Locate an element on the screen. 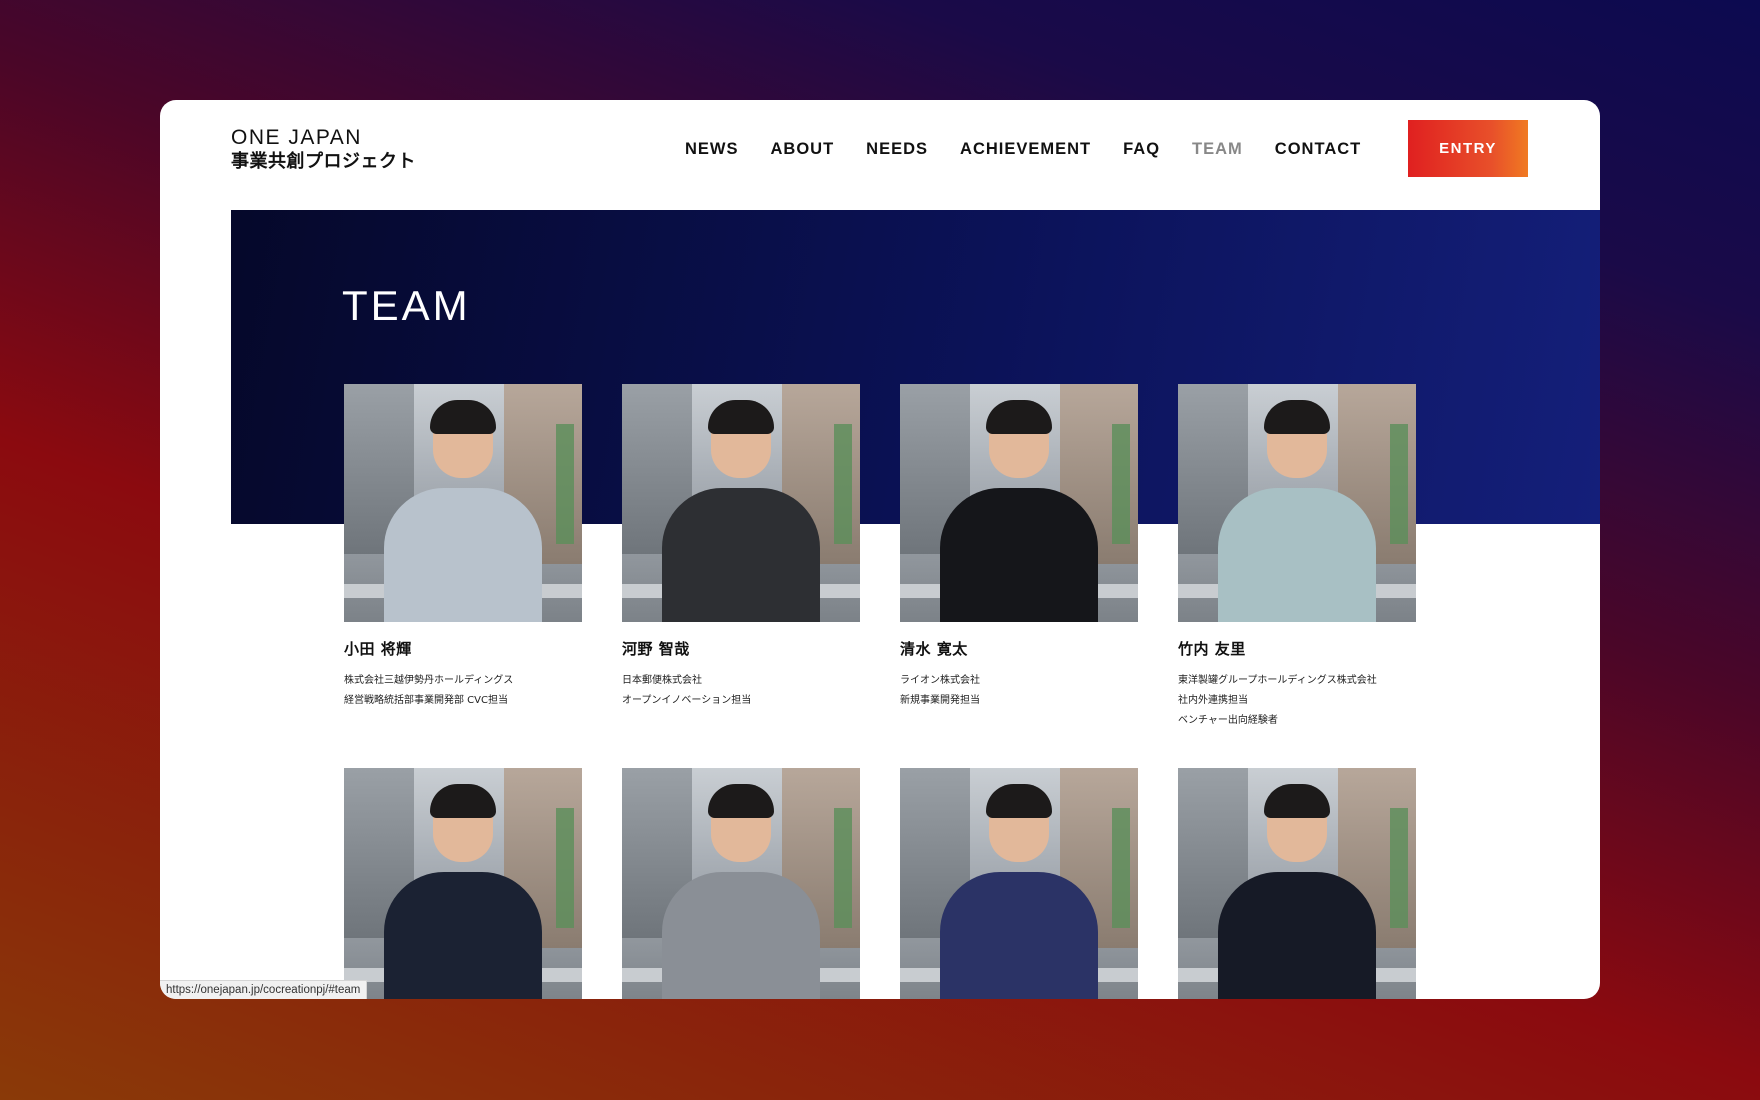 The height and width of the screenshot is (1100, 1760). nav-contact: CONTACT is located at coordinates (1318, 149).